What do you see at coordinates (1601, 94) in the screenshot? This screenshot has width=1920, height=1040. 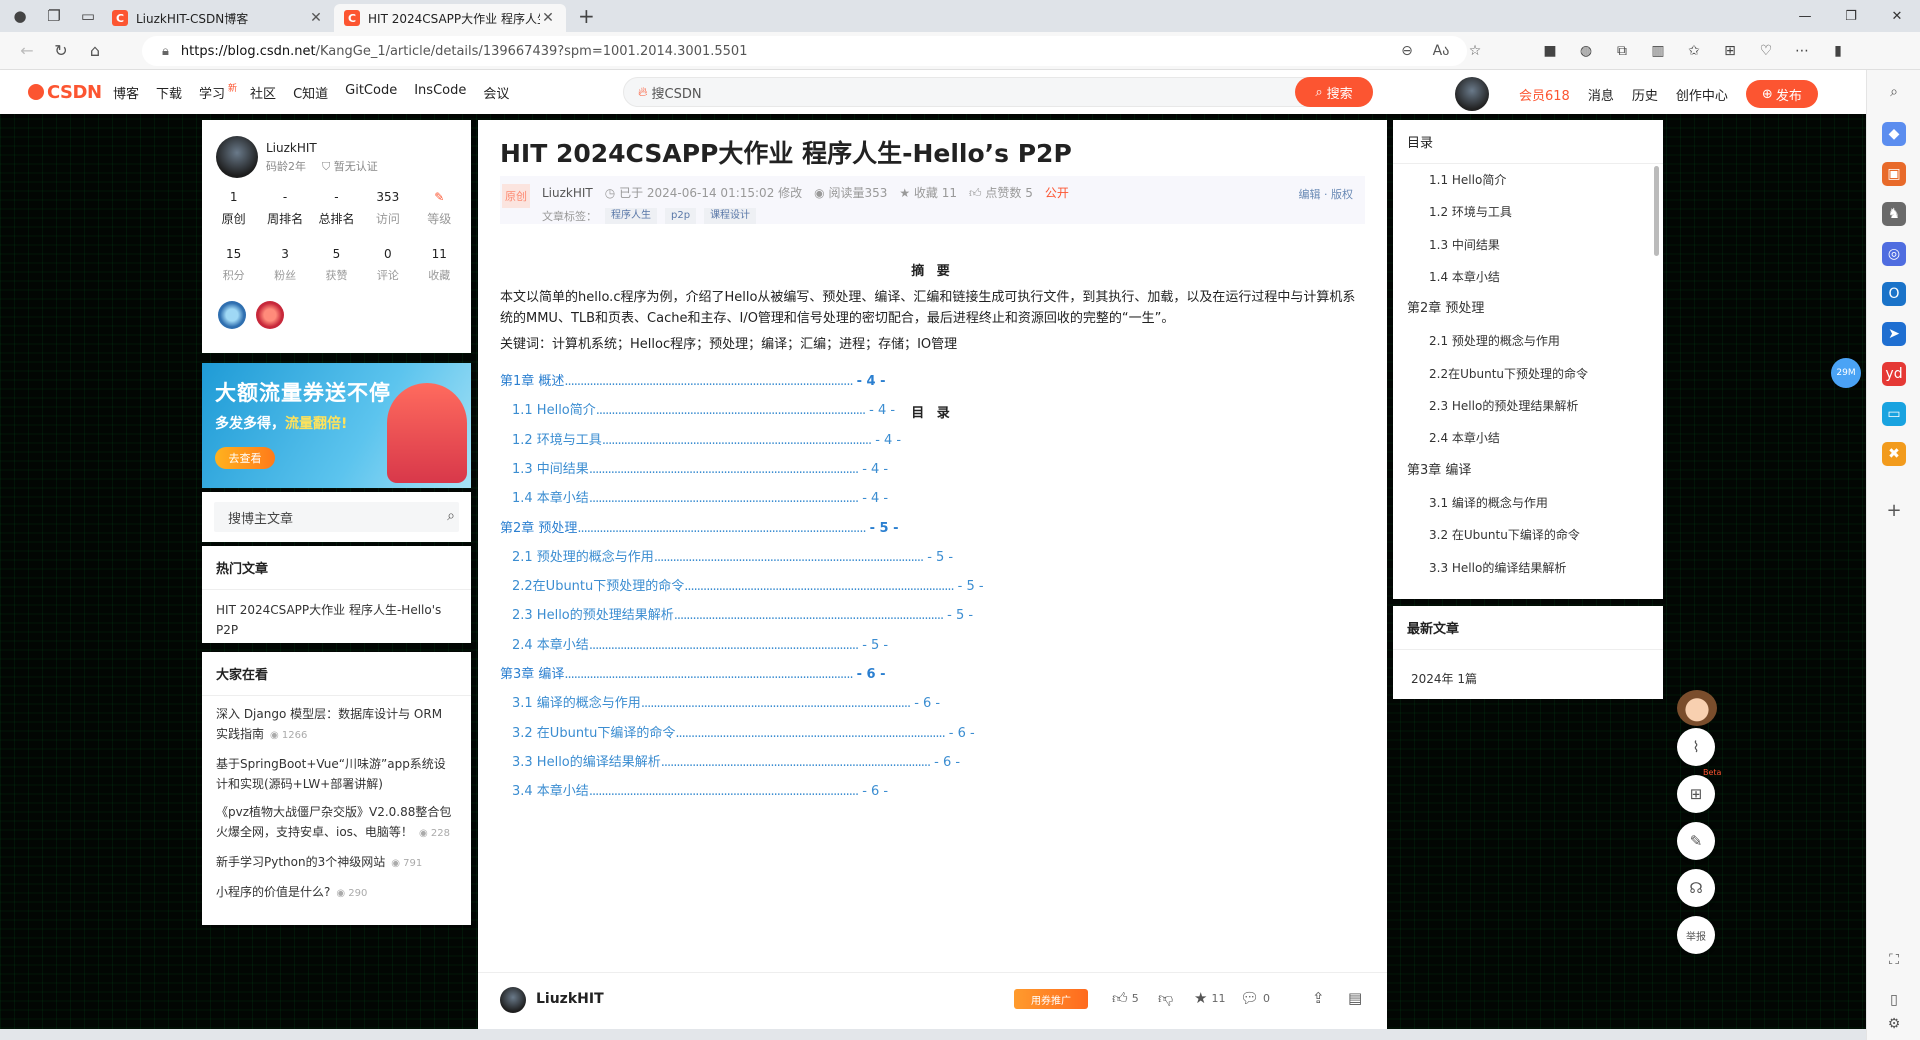 I see `messages-link: 消息` at bounding box center [1601, 94].